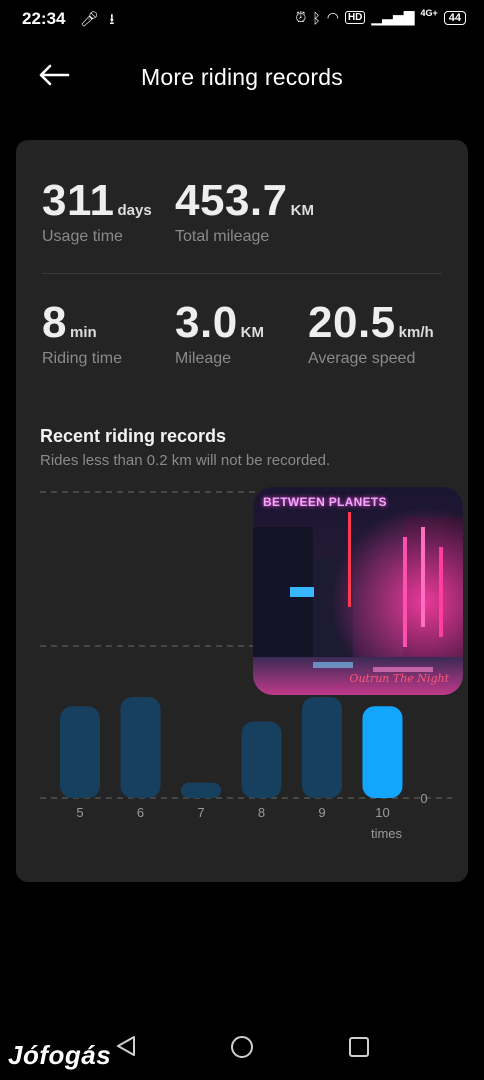 This screenshot has height=1080, width=484. Describe the element at coordinates (82, 236) in the screenshot. I see `stat-label: Usage time` at that location.